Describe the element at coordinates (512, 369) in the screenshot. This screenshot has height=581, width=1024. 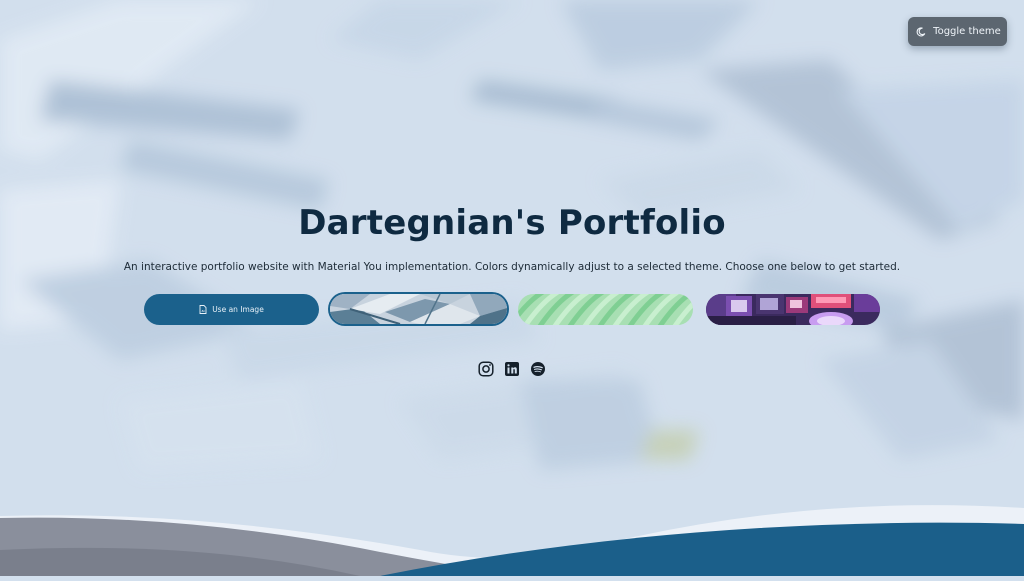
I see `linkedin-icon` at that location.